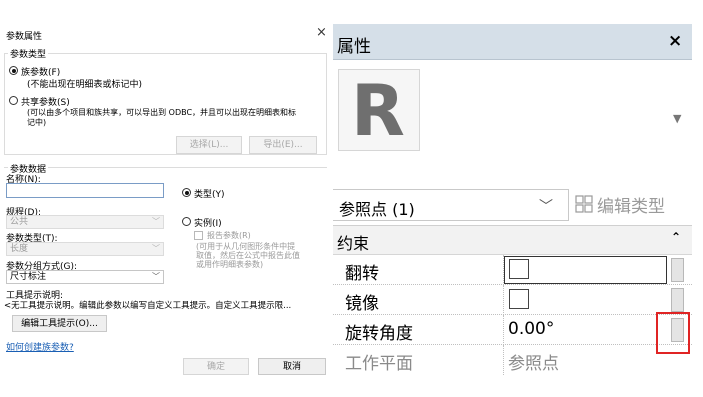 This screenshot has width=703, height=397. Describe the element at coordinates (13, 70) in the screenshot. I see `family-param-radio` at that location.